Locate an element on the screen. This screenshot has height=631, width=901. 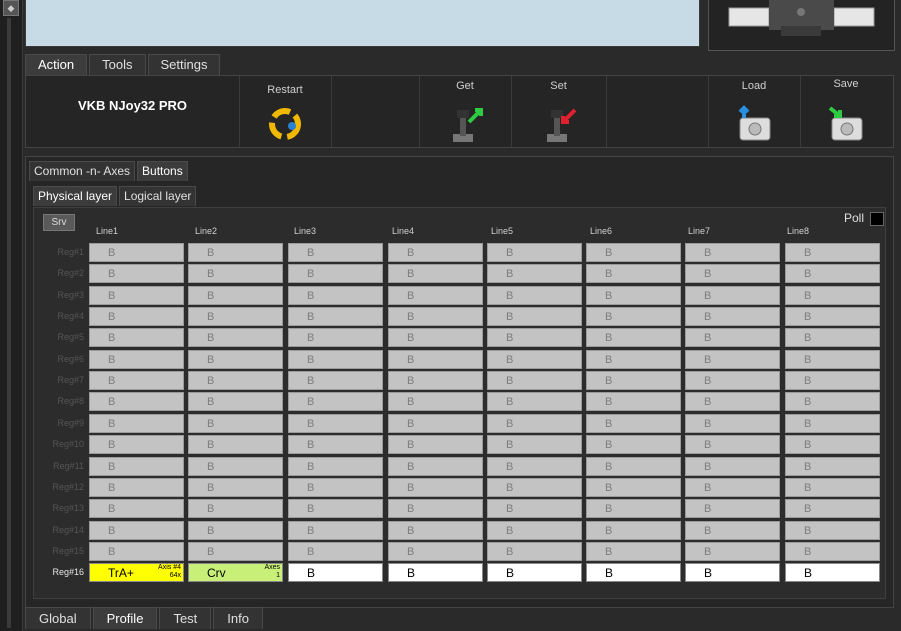
button-cell-reg16-line2: Crv Axes 1 is located at coordinates (235, 572).